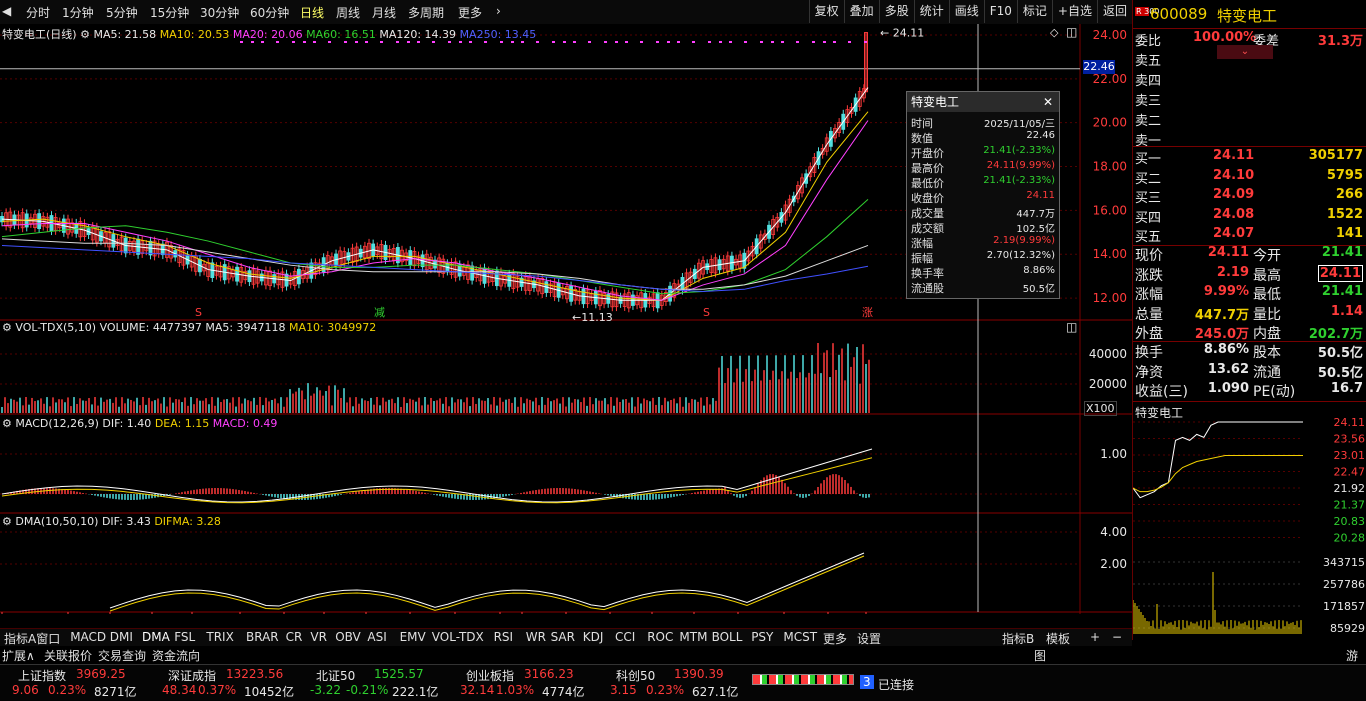  What do you see at coordinates (867, 312) in the screenshot?
I see `trade-marker: 涨` at bounding box center [867, 312].